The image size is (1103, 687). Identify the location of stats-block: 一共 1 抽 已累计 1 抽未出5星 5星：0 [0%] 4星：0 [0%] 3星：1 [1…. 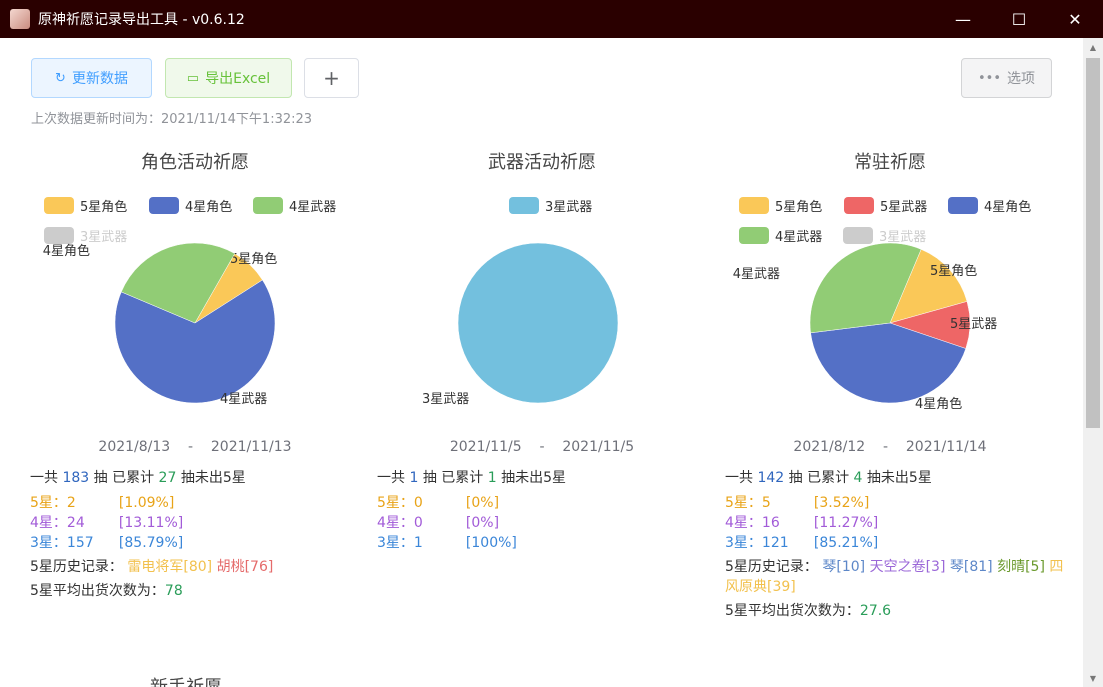
(549, 510).